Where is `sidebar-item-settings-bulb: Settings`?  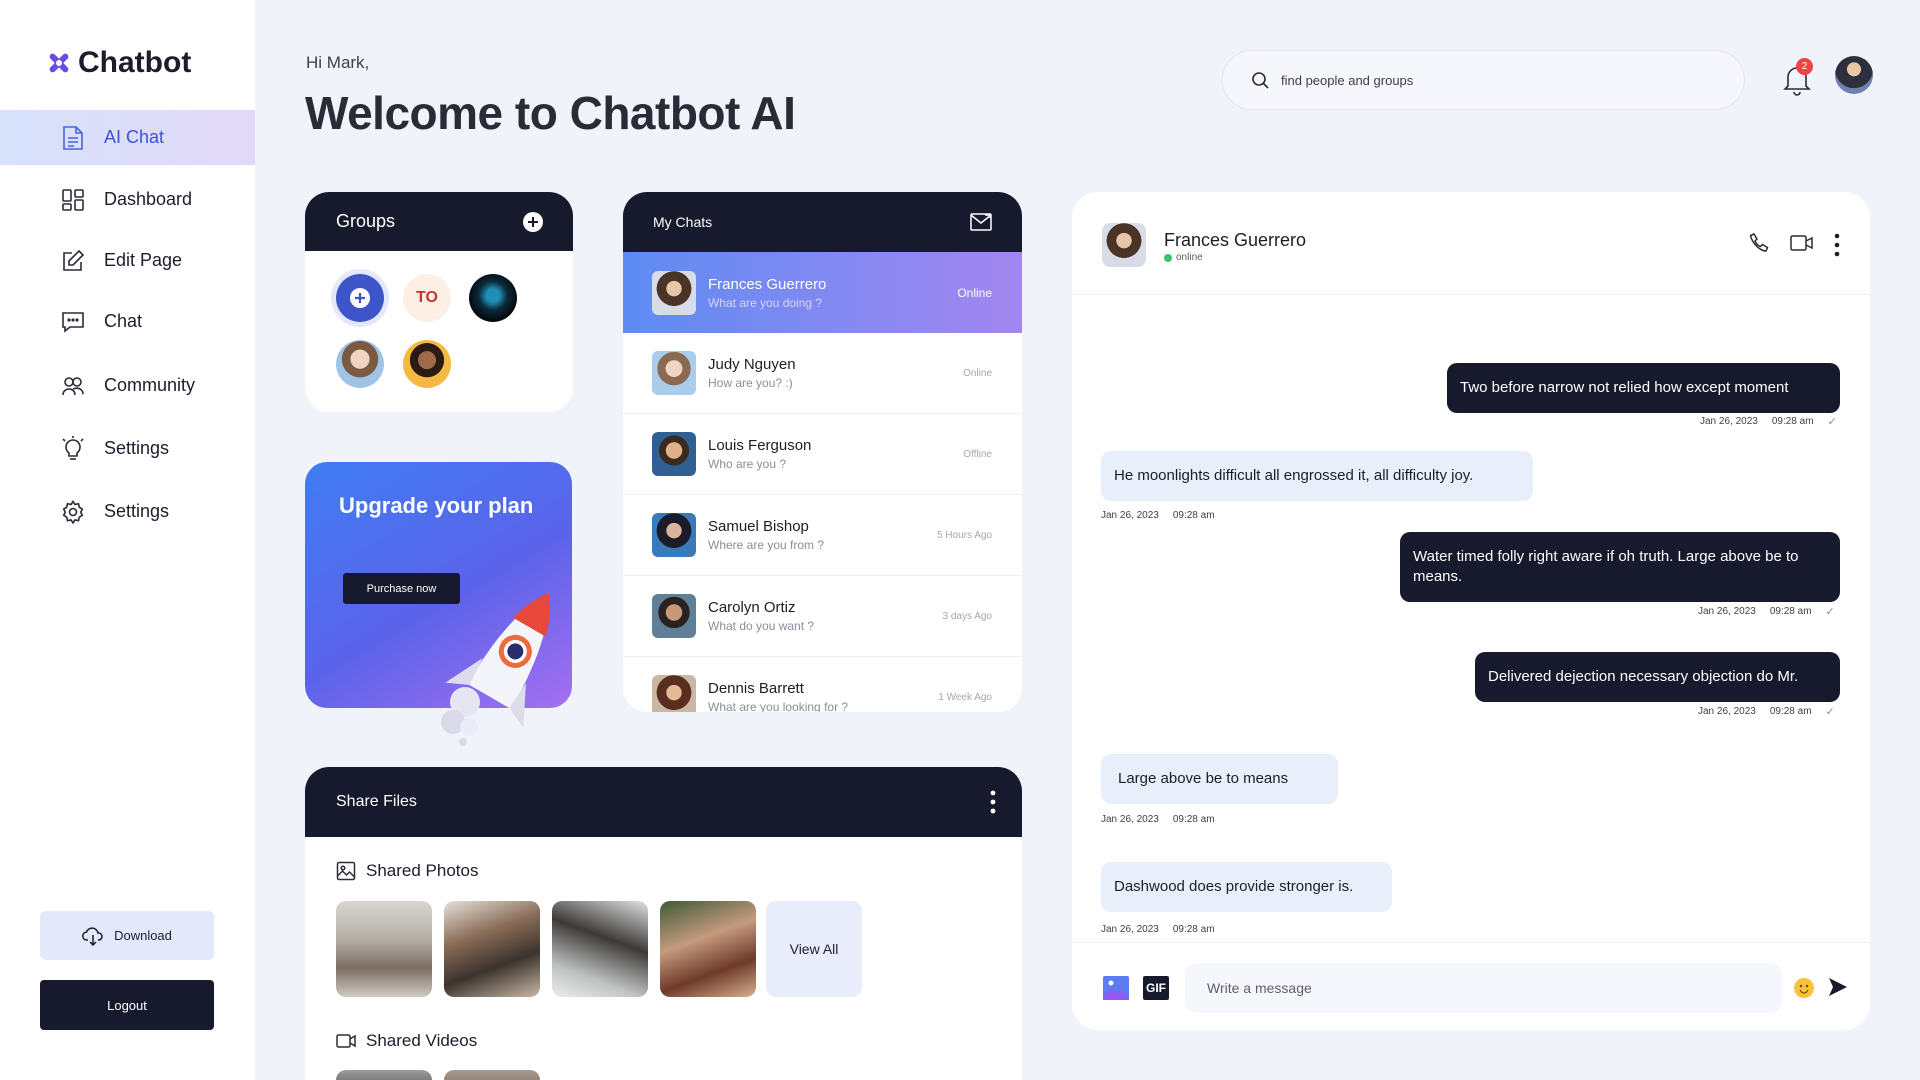 sidebar-item-settings-bulb: Settings is located at coordinates (127, 448).